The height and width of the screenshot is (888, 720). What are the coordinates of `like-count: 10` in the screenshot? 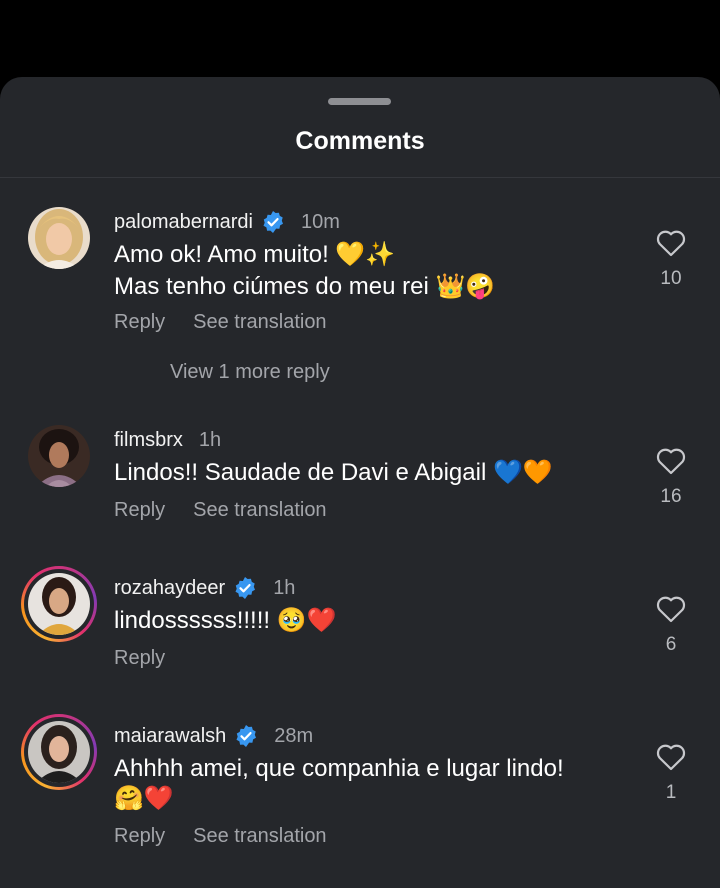 It's located at (671, 278).